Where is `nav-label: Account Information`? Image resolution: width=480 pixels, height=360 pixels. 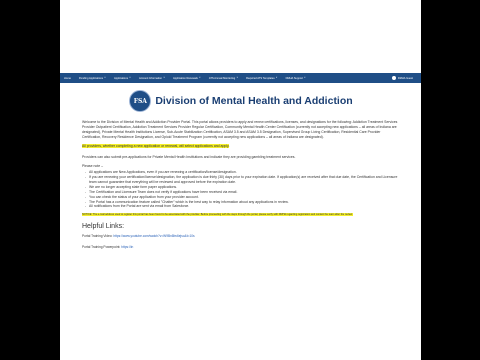
nav-label: Account Information is located at coordinates (150, 78).